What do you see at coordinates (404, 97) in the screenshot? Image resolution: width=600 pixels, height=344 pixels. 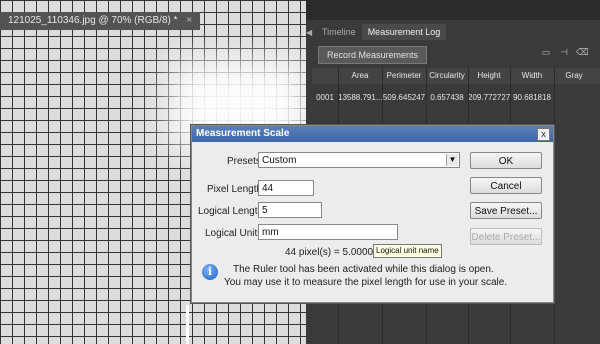 I see `row-cell: 509.645247` at bounding box center [404, 97].